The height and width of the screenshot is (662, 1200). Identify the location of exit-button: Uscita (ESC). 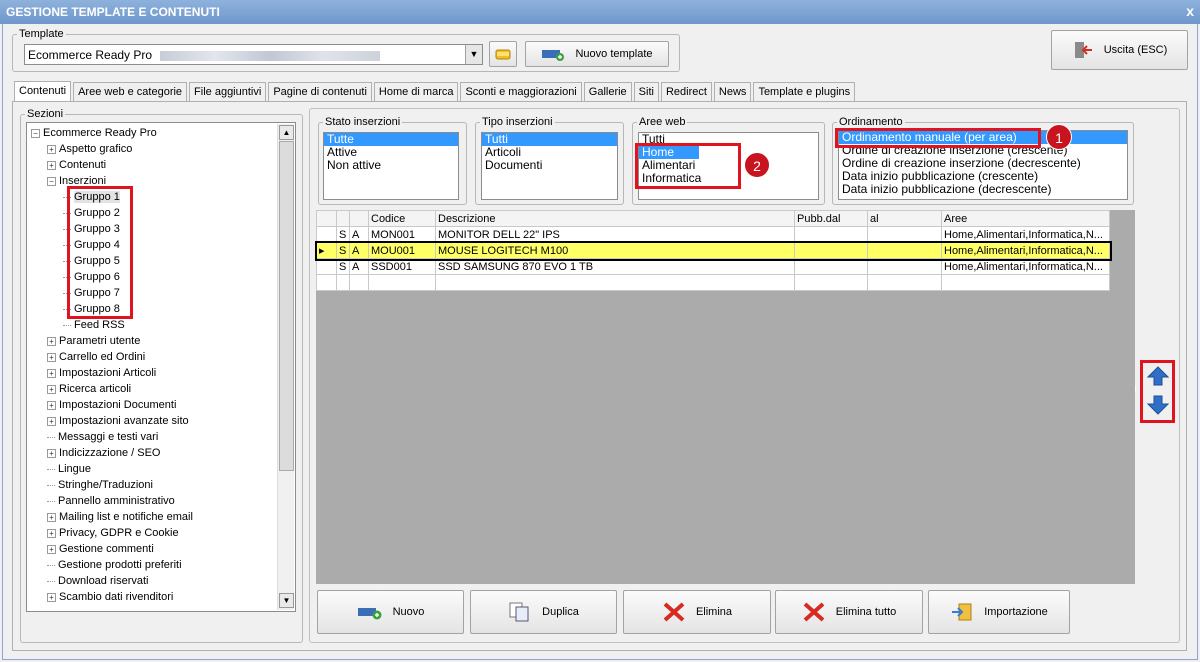
(1119, 50).